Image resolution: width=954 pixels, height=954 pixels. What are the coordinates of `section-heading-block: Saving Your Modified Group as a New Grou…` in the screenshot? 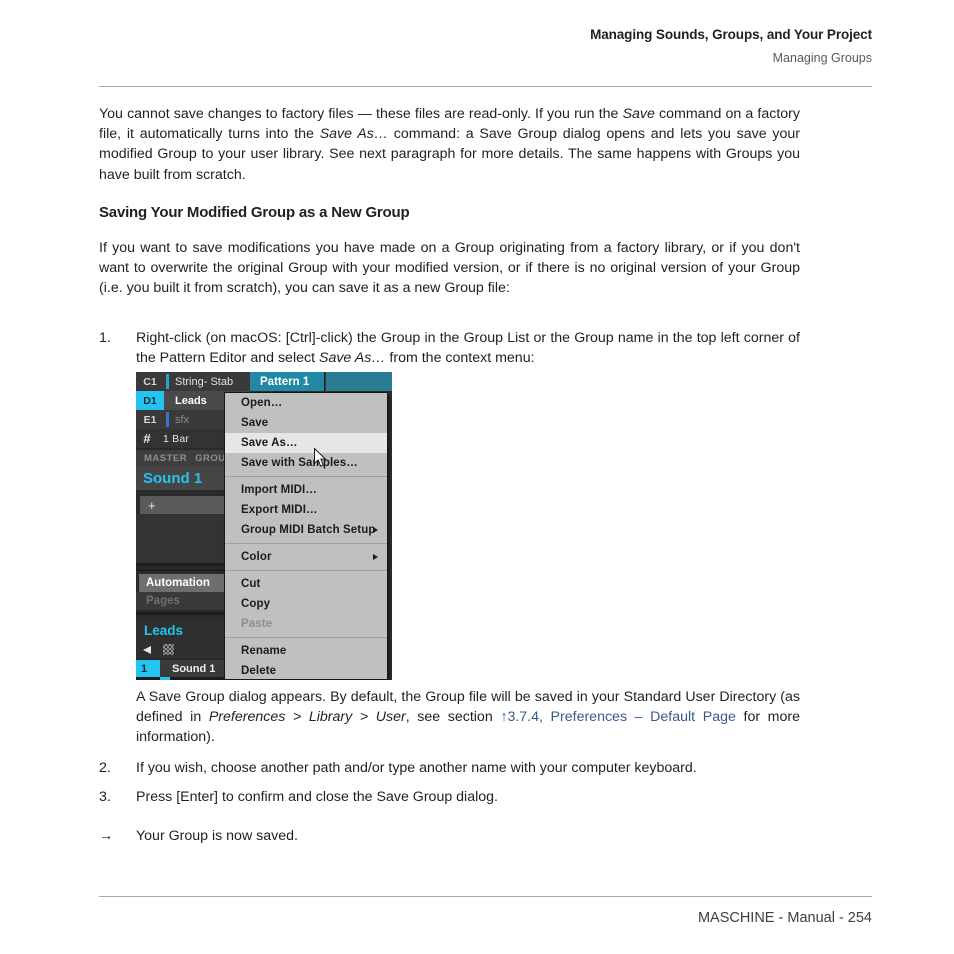 It's located at (449, 212).